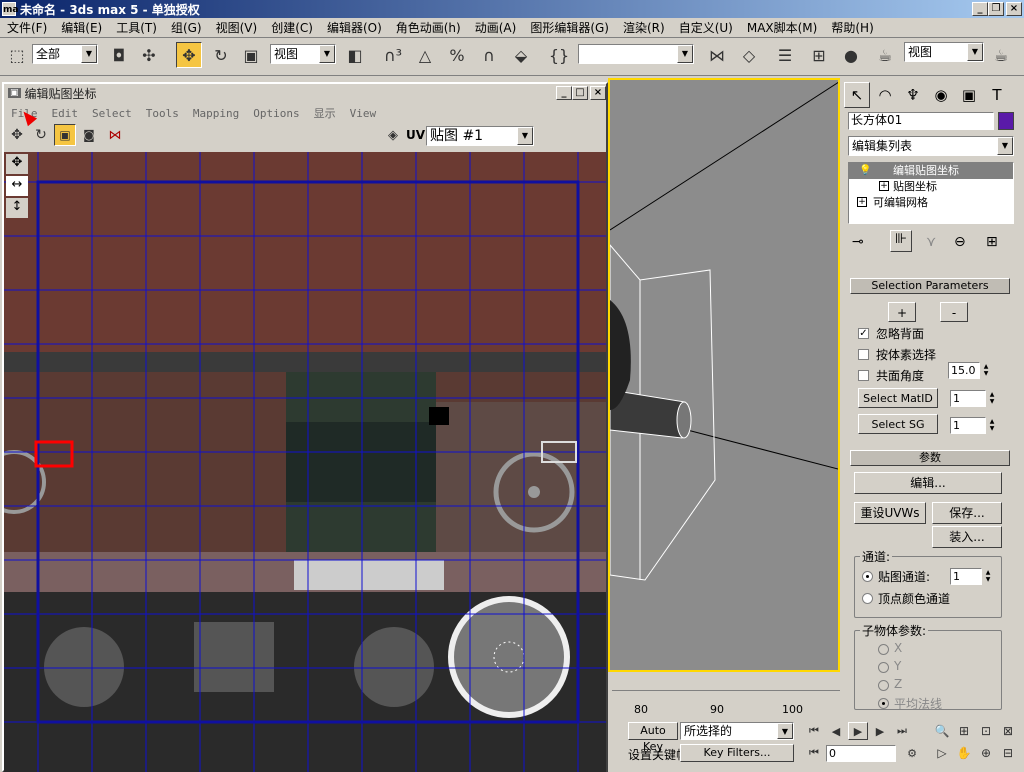  Describe the element at coordinates (851, 55) in the screenshot. I see `material-editor-icon: ●` at that location.